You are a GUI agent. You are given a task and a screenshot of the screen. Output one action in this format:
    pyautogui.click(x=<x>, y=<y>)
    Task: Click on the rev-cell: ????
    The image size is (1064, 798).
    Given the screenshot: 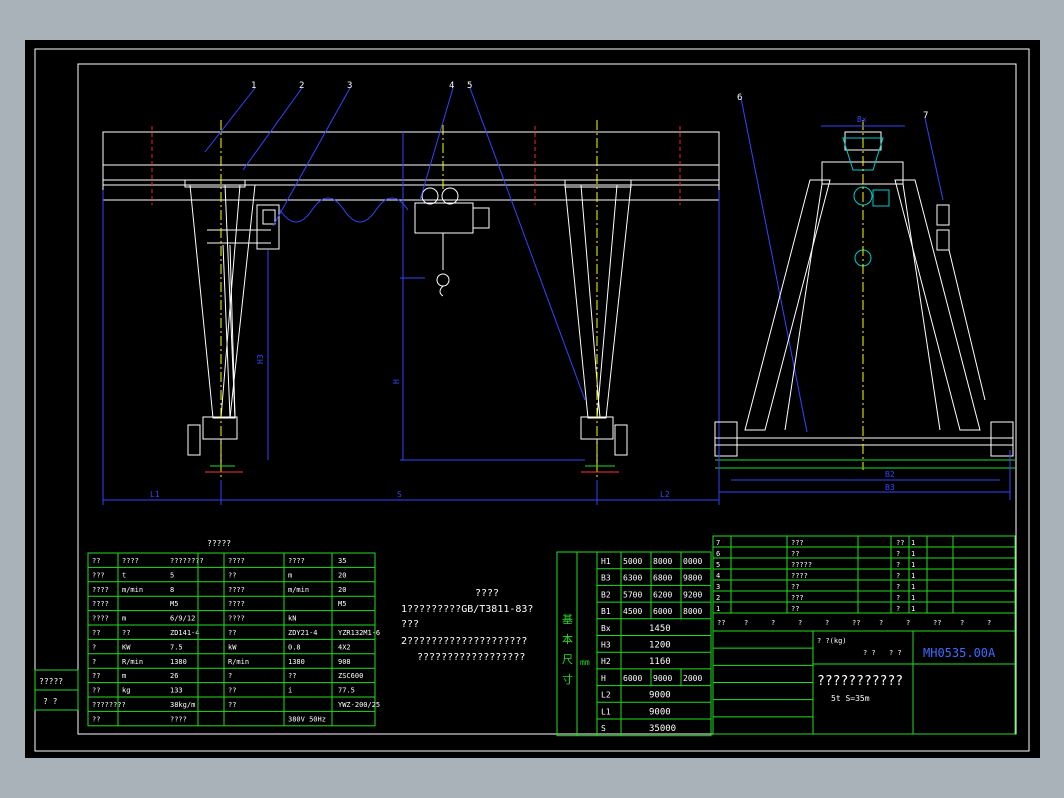 What is the action you would take?
    pyautogui.click(x=799, y=576)
    